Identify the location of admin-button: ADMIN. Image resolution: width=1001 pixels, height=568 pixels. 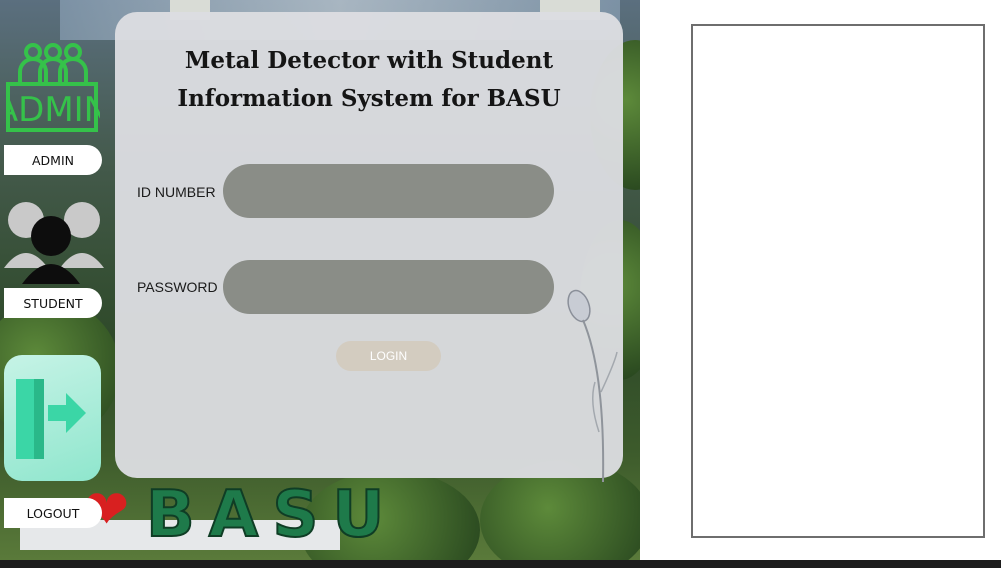
(53, 160).